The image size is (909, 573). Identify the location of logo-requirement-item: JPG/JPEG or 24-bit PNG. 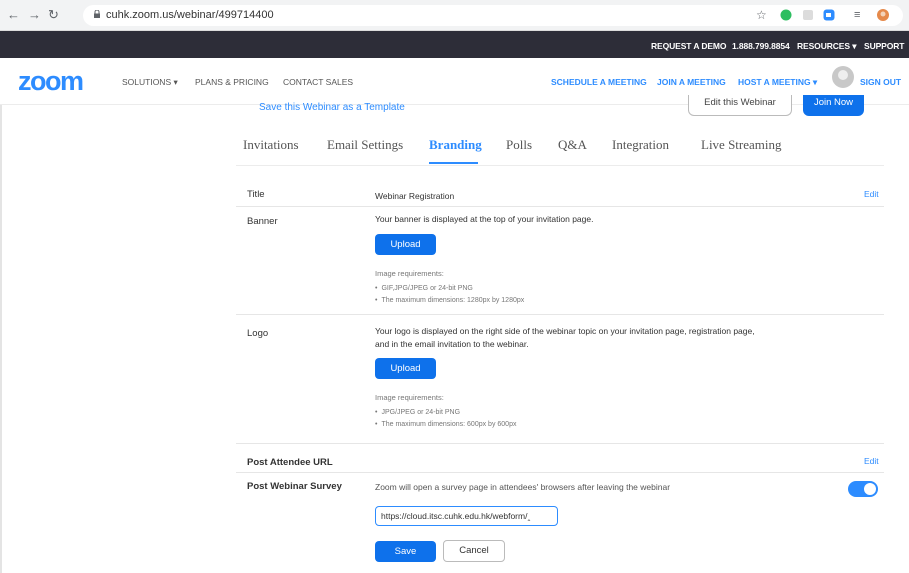
(417, 412).